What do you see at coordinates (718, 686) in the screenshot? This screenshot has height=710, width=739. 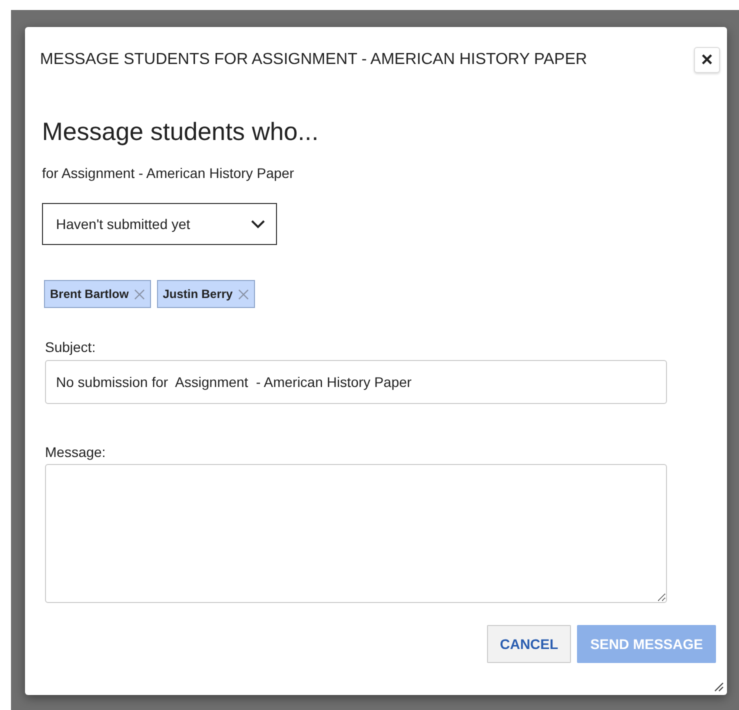 I see `resize-grip-icon` at bounding box center [718, 686].